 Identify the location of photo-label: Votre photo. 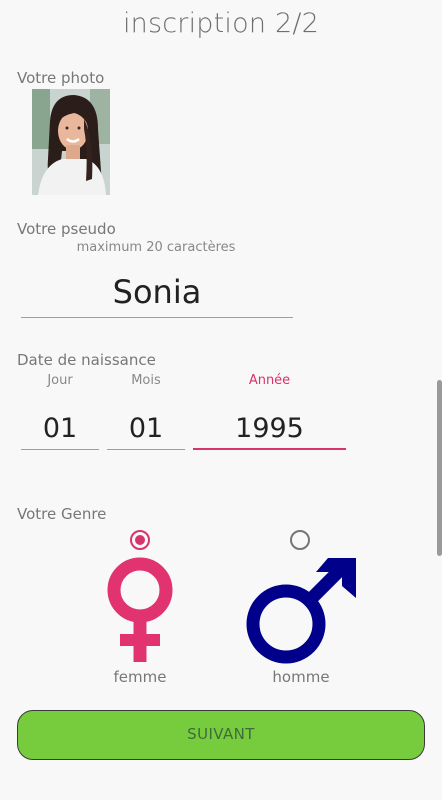
(61, 78).